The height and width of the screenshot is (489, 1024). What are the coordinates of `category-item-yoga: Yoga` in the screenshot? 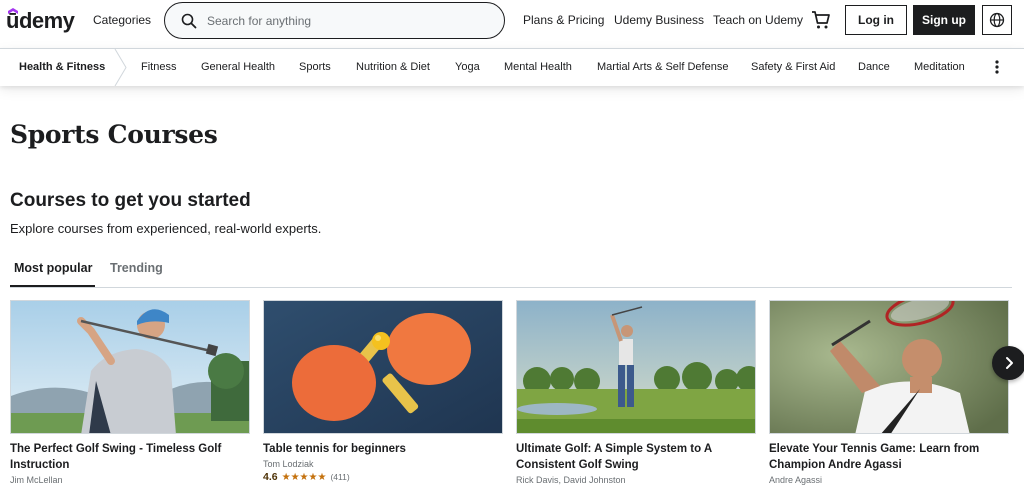 It's located at (467, 67).